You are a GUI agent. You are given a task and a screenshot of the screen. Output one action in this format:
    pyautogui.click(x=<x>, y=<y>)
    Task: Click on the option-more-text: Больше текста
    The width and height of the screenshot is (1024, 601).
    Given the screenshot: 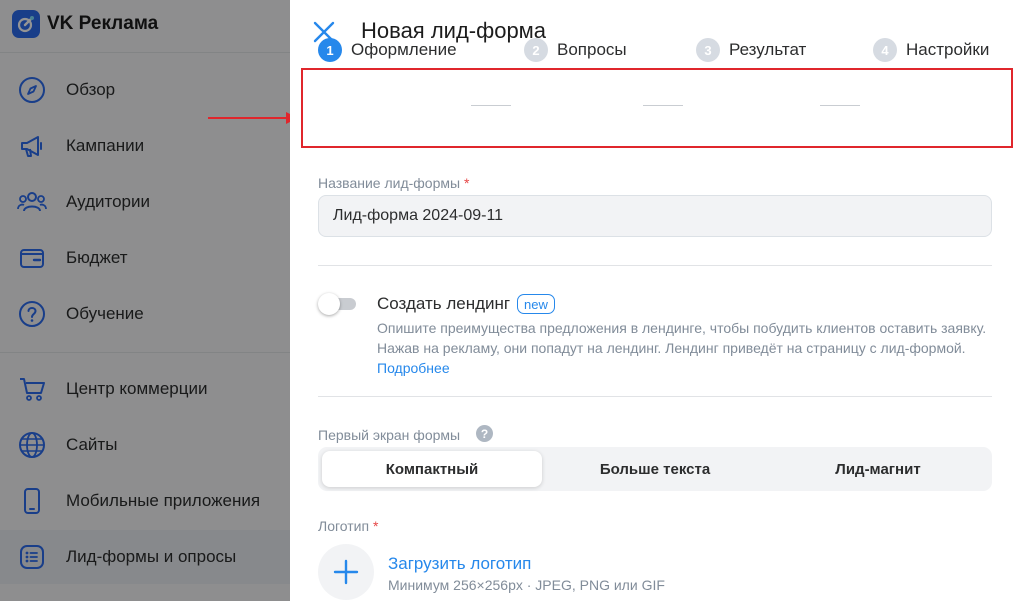 What is the action you would take?
    pyautogui.click(x=655, y=469)
    